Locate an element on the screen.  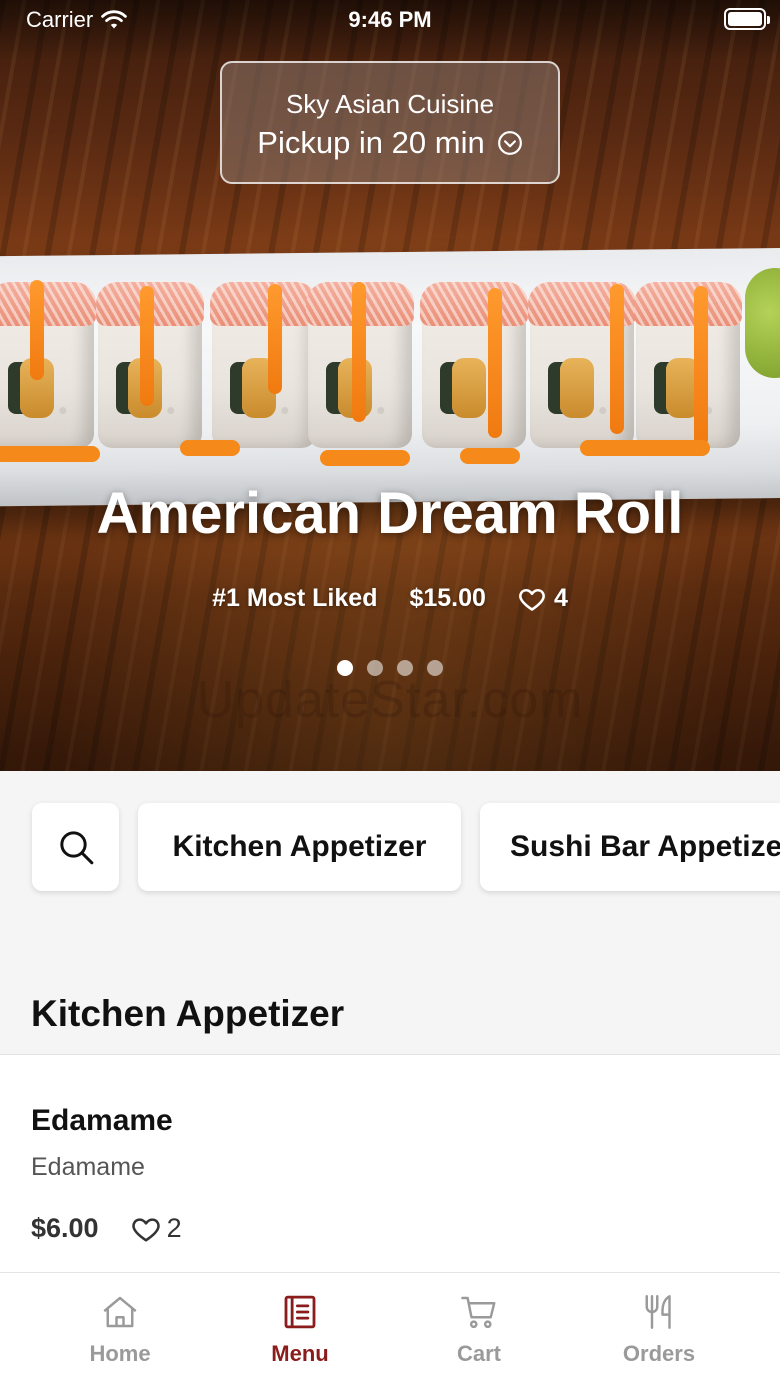
menu-book-icon is located at coordinates (300, 1312).